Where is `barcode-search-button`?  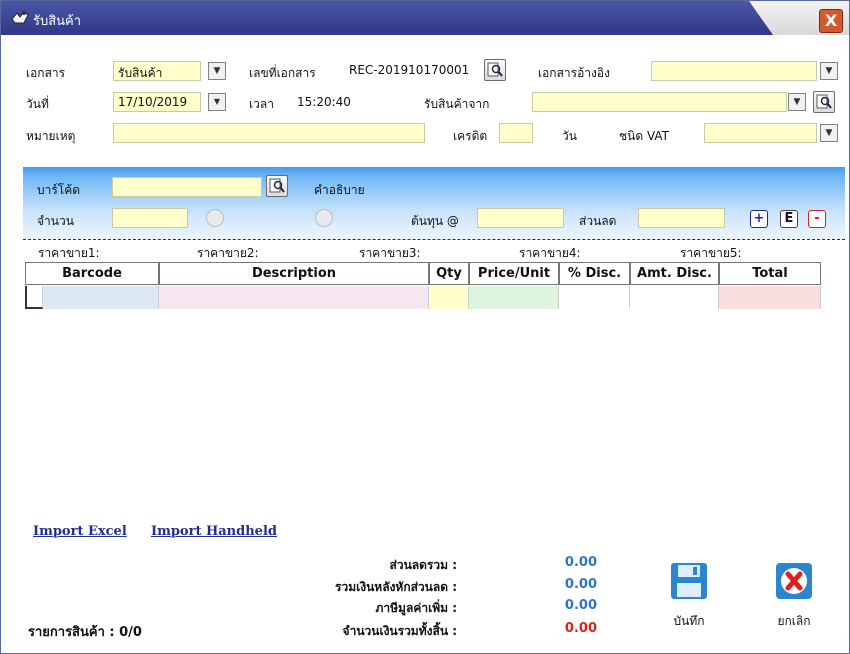
barcode-search-button is located at coordinates (277, 186).